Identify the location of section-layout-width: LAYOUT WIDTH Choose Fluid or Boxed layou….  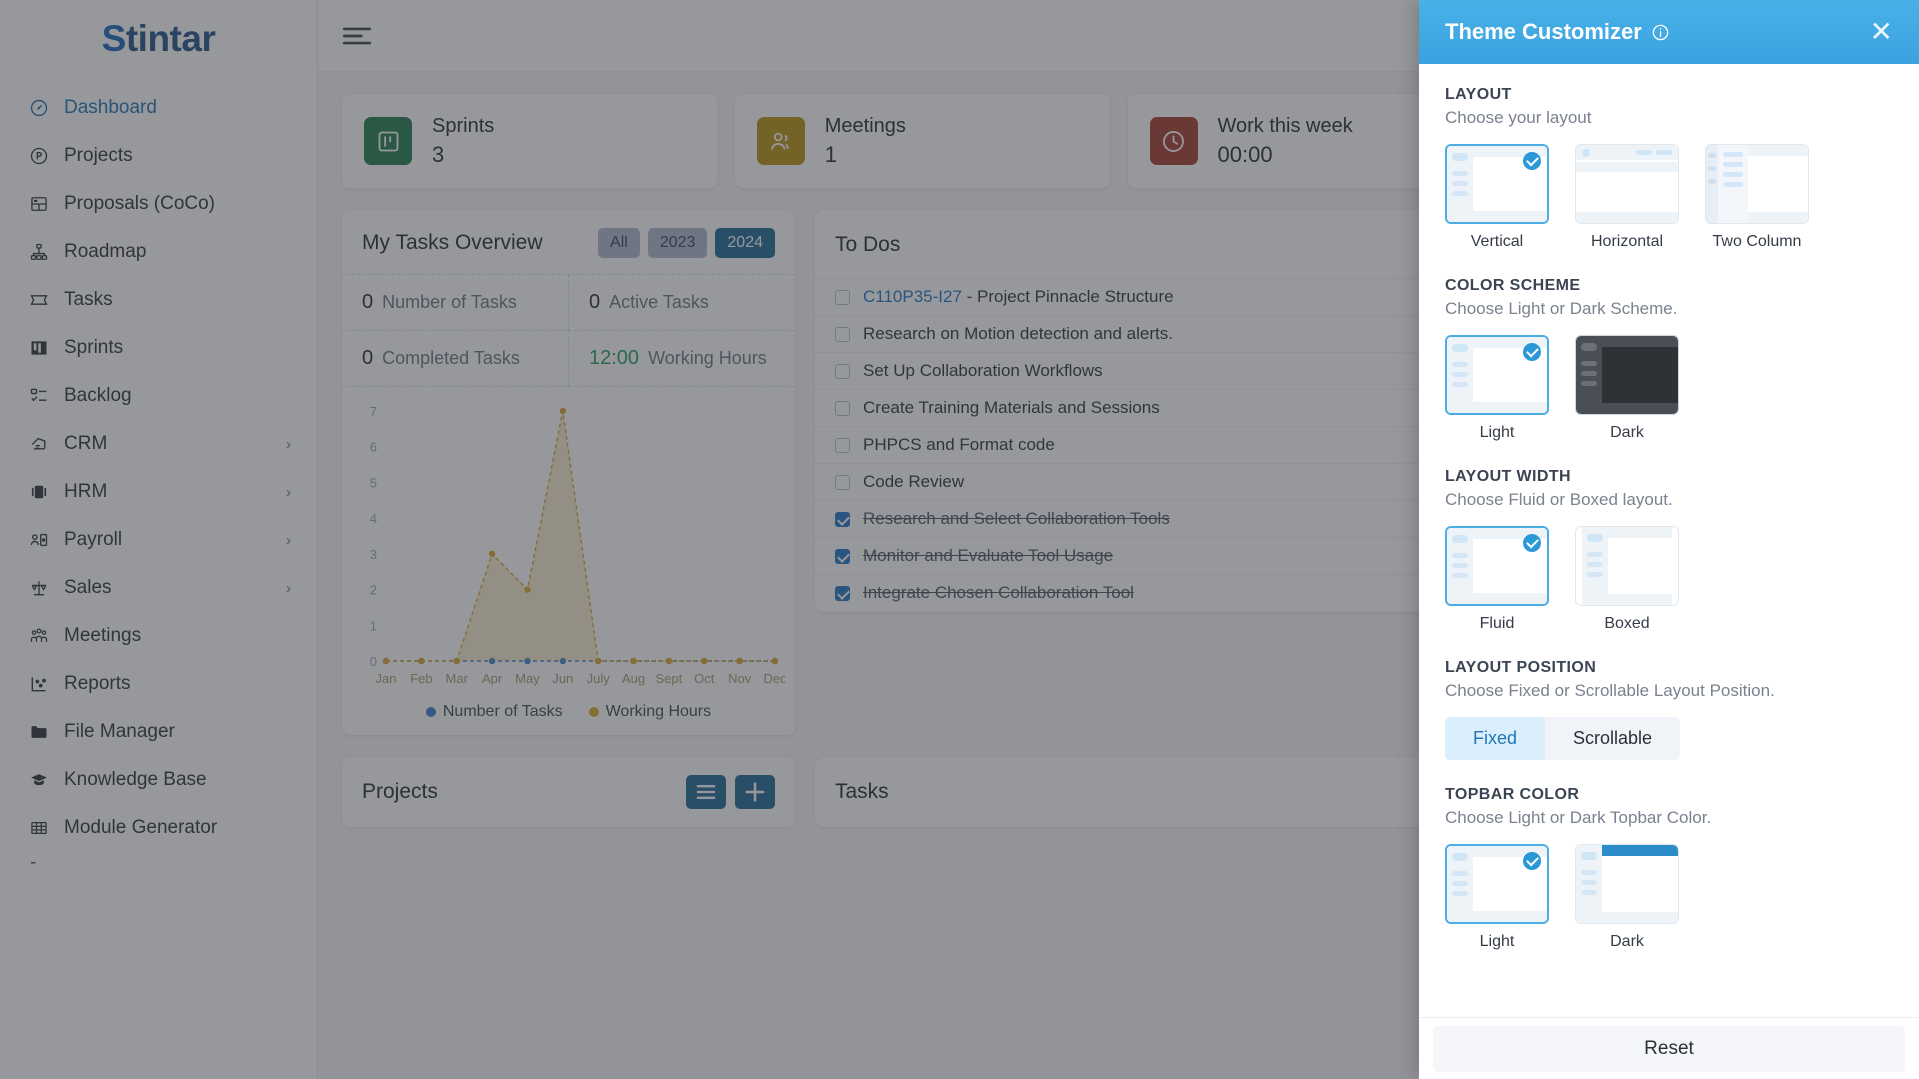
(1669, 550).